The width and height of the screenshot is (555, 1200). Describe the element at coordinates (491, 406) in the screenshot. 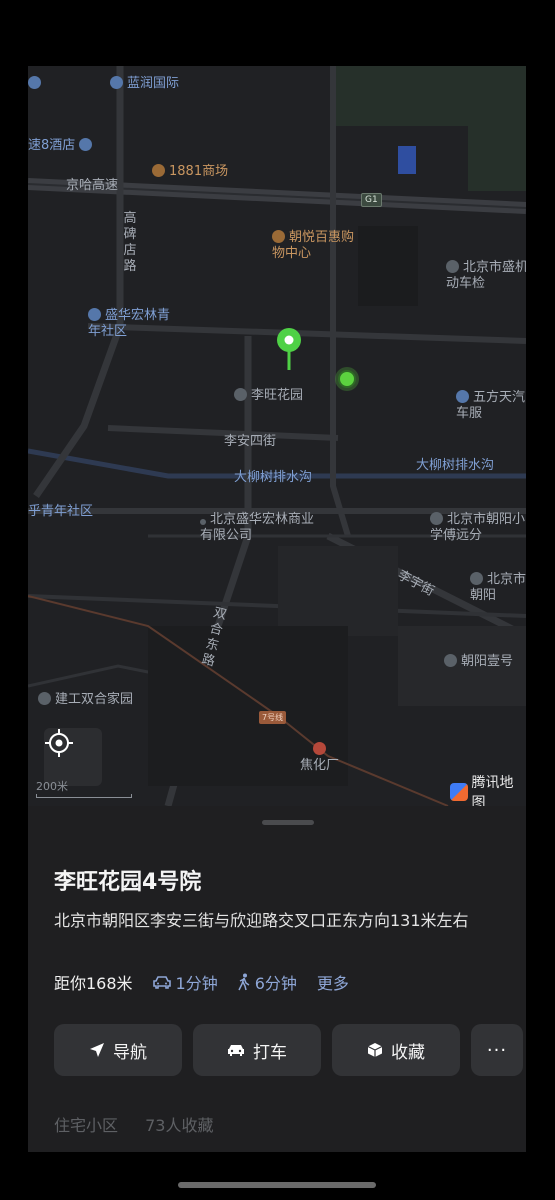

I see `poi-wufang: 五方天汽车服` at that location.